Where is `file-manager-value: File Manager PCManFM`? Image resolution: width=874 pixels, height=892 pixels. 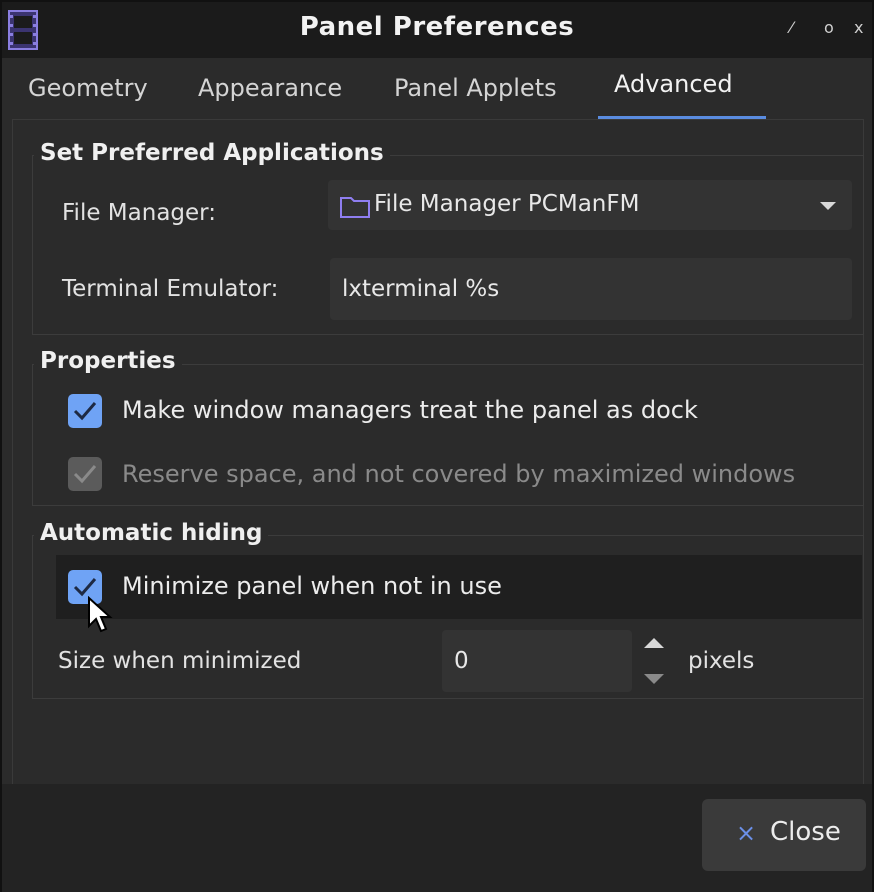 file-manager-value: File Manager PCManFM is located at coordinates (507, 204).